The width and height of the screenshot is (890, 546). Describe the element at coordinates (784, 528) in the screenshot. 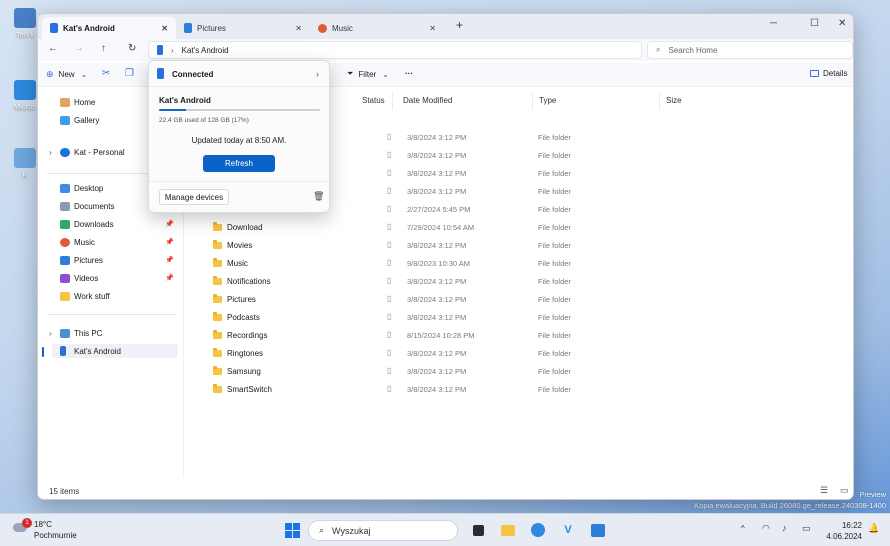

I see `volume-icon: ♪` at that location.